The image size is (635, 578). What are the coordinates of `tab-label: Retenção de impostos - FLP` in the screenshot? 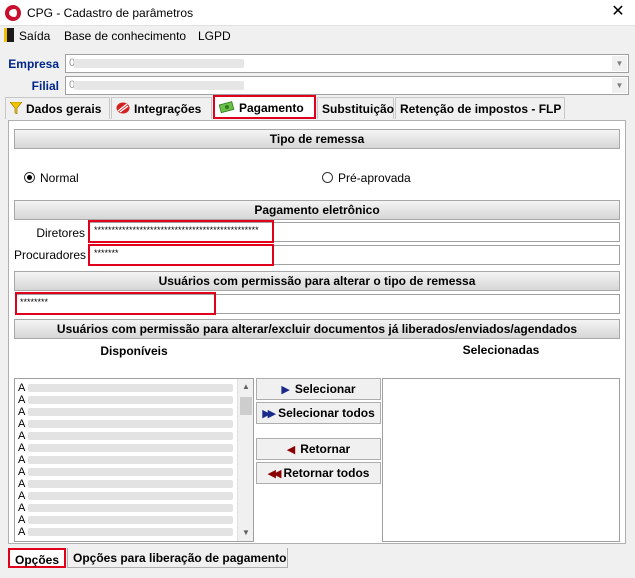 It's located at (481, 109).